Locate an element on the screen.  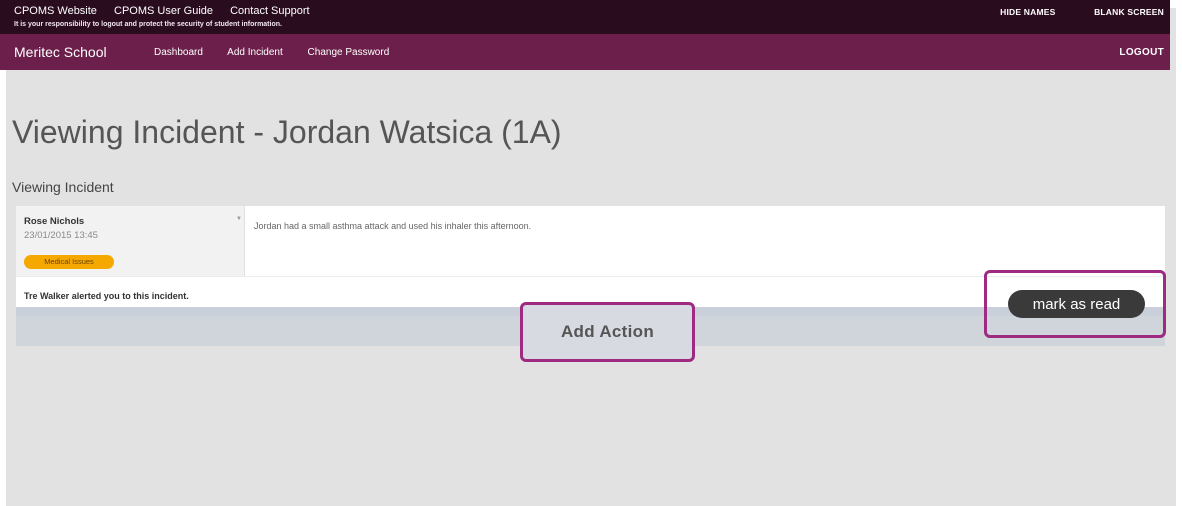
nav-links: Dashboard Add Incident Change Password is located at coordinates (282, 52).